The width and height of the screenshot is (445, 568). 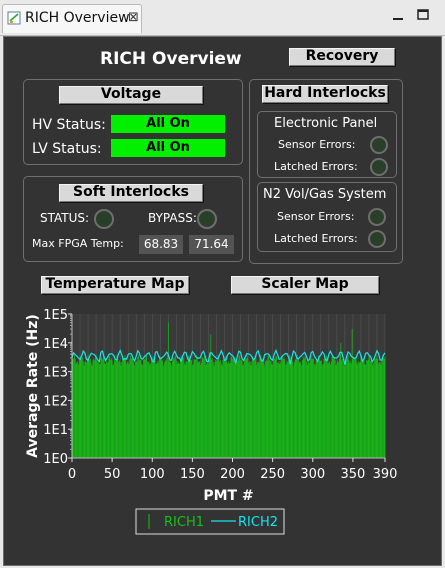 I want to click on hv-status-indicator: All On, so click(x=168, y=124).